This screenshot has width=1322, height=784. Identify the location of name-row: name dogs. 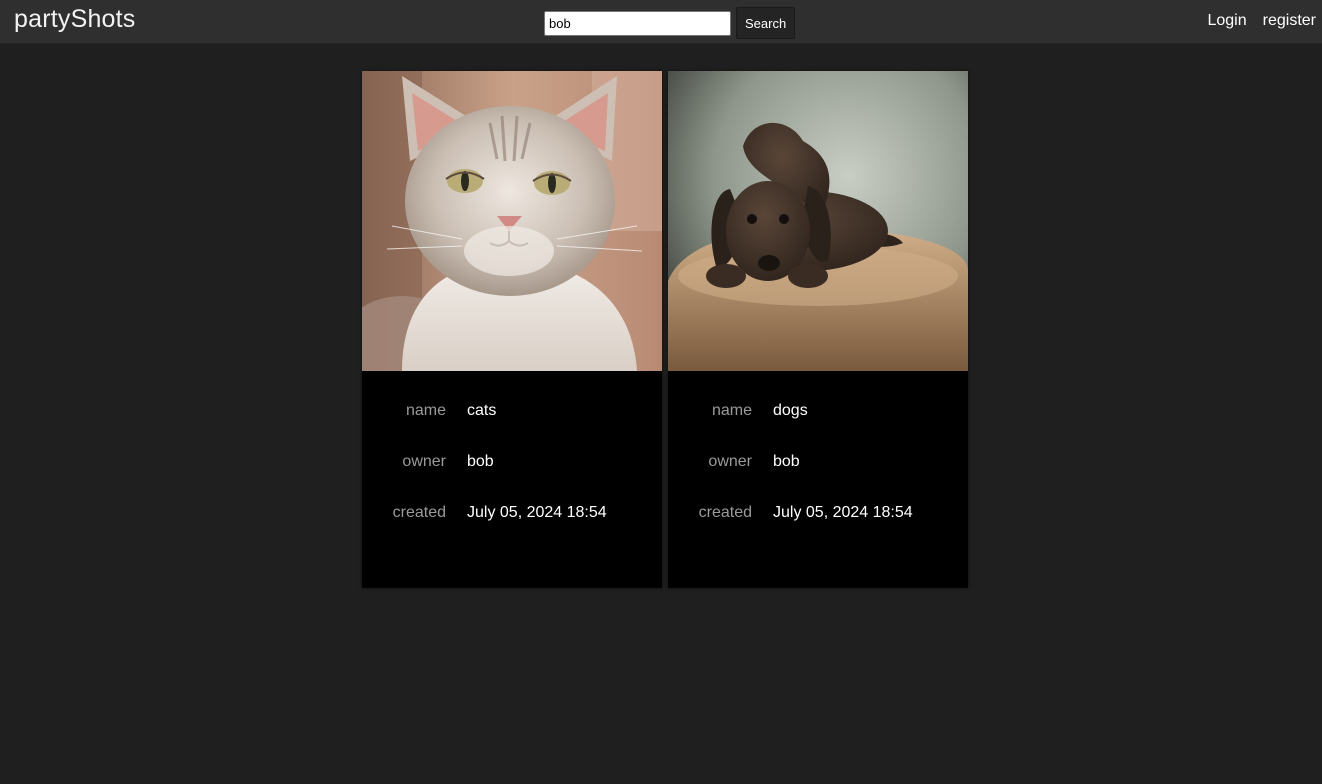
(818, 427).